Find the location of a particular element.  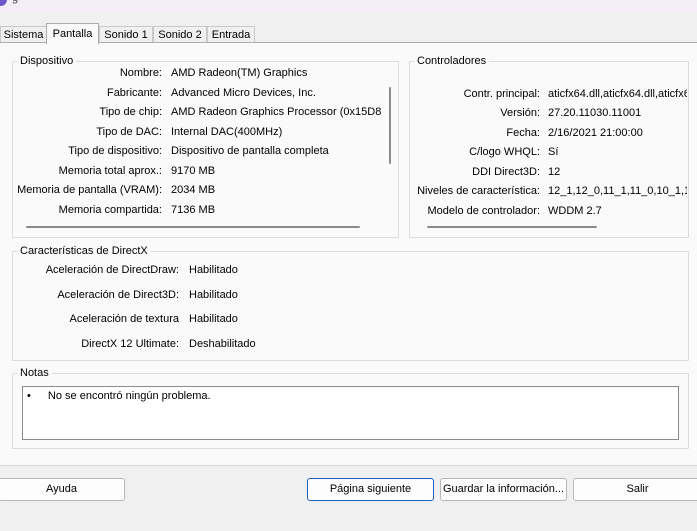

help-button: Ayuda is located at coordinates (62, 489).